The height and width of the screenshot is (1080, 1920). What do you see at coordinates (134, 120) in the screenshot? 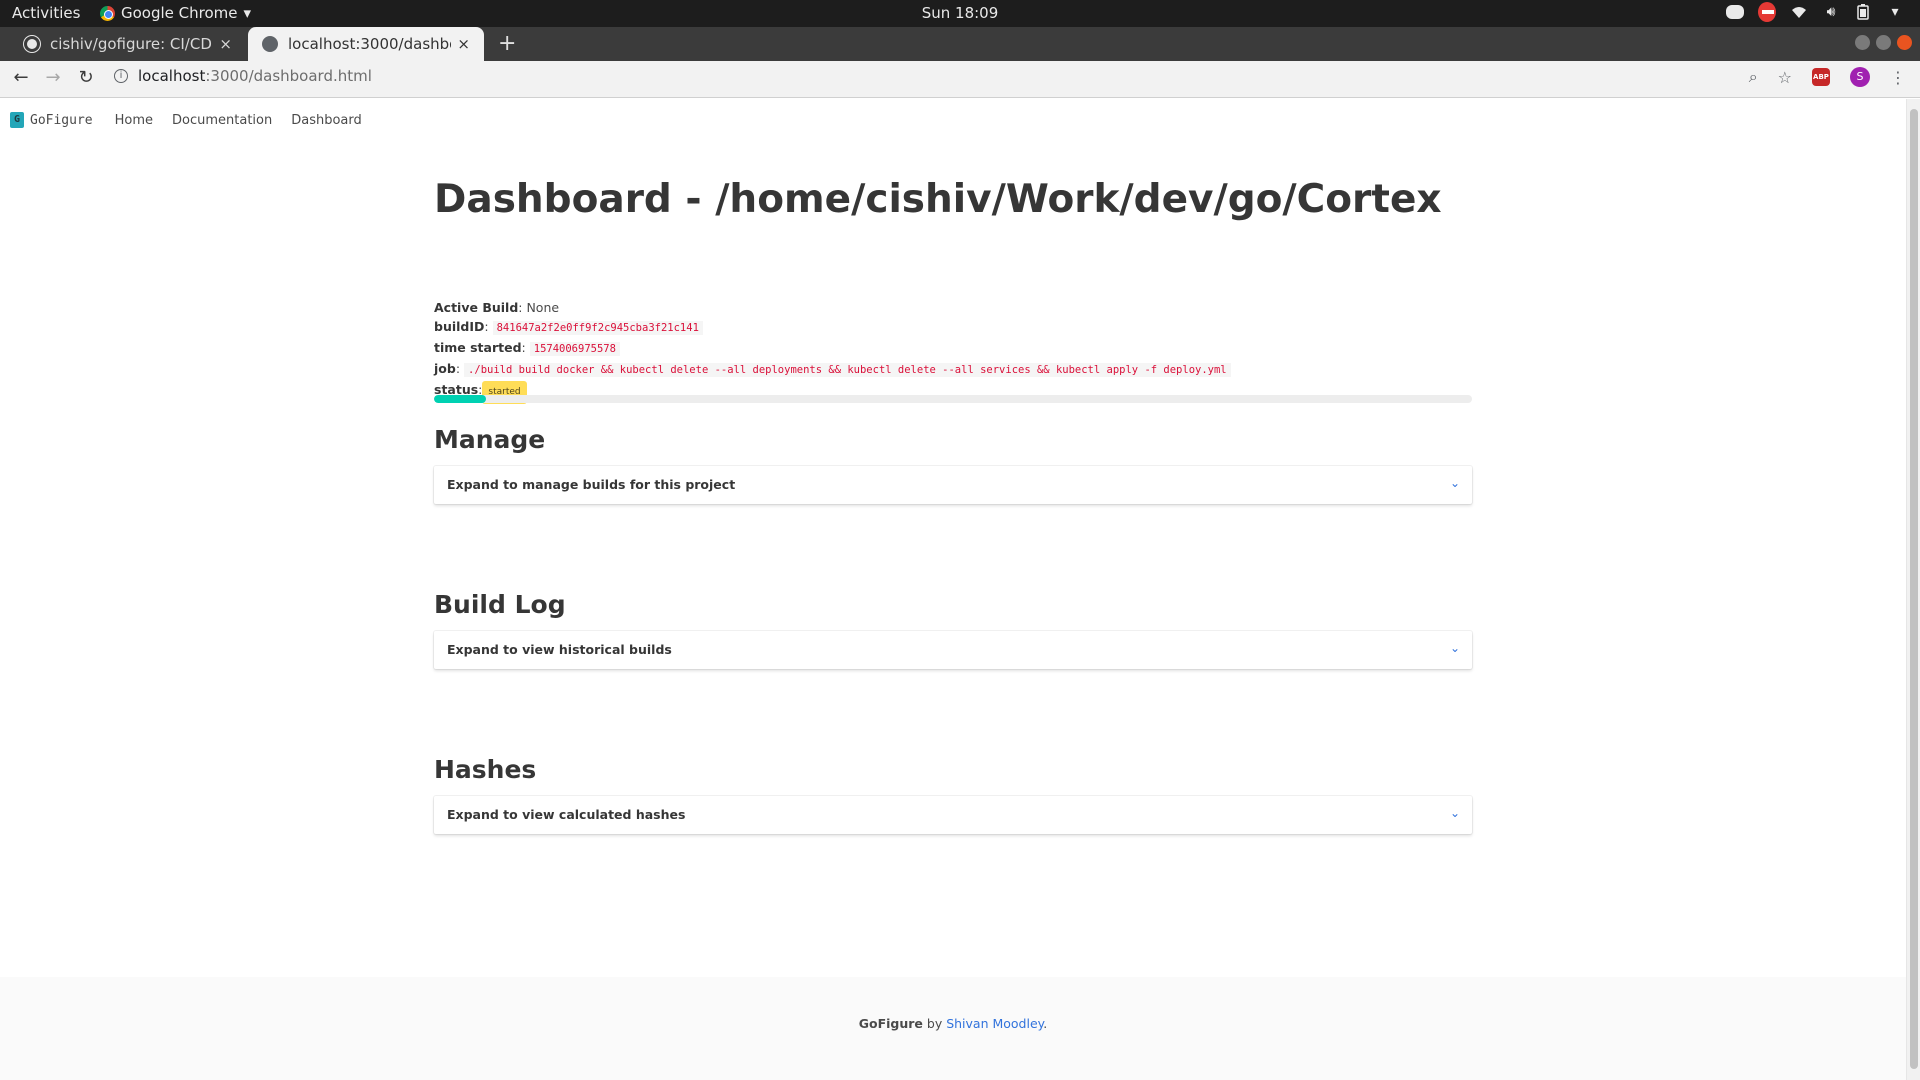
I see `nav-link-home: Home` at bounding box center [134, 120].